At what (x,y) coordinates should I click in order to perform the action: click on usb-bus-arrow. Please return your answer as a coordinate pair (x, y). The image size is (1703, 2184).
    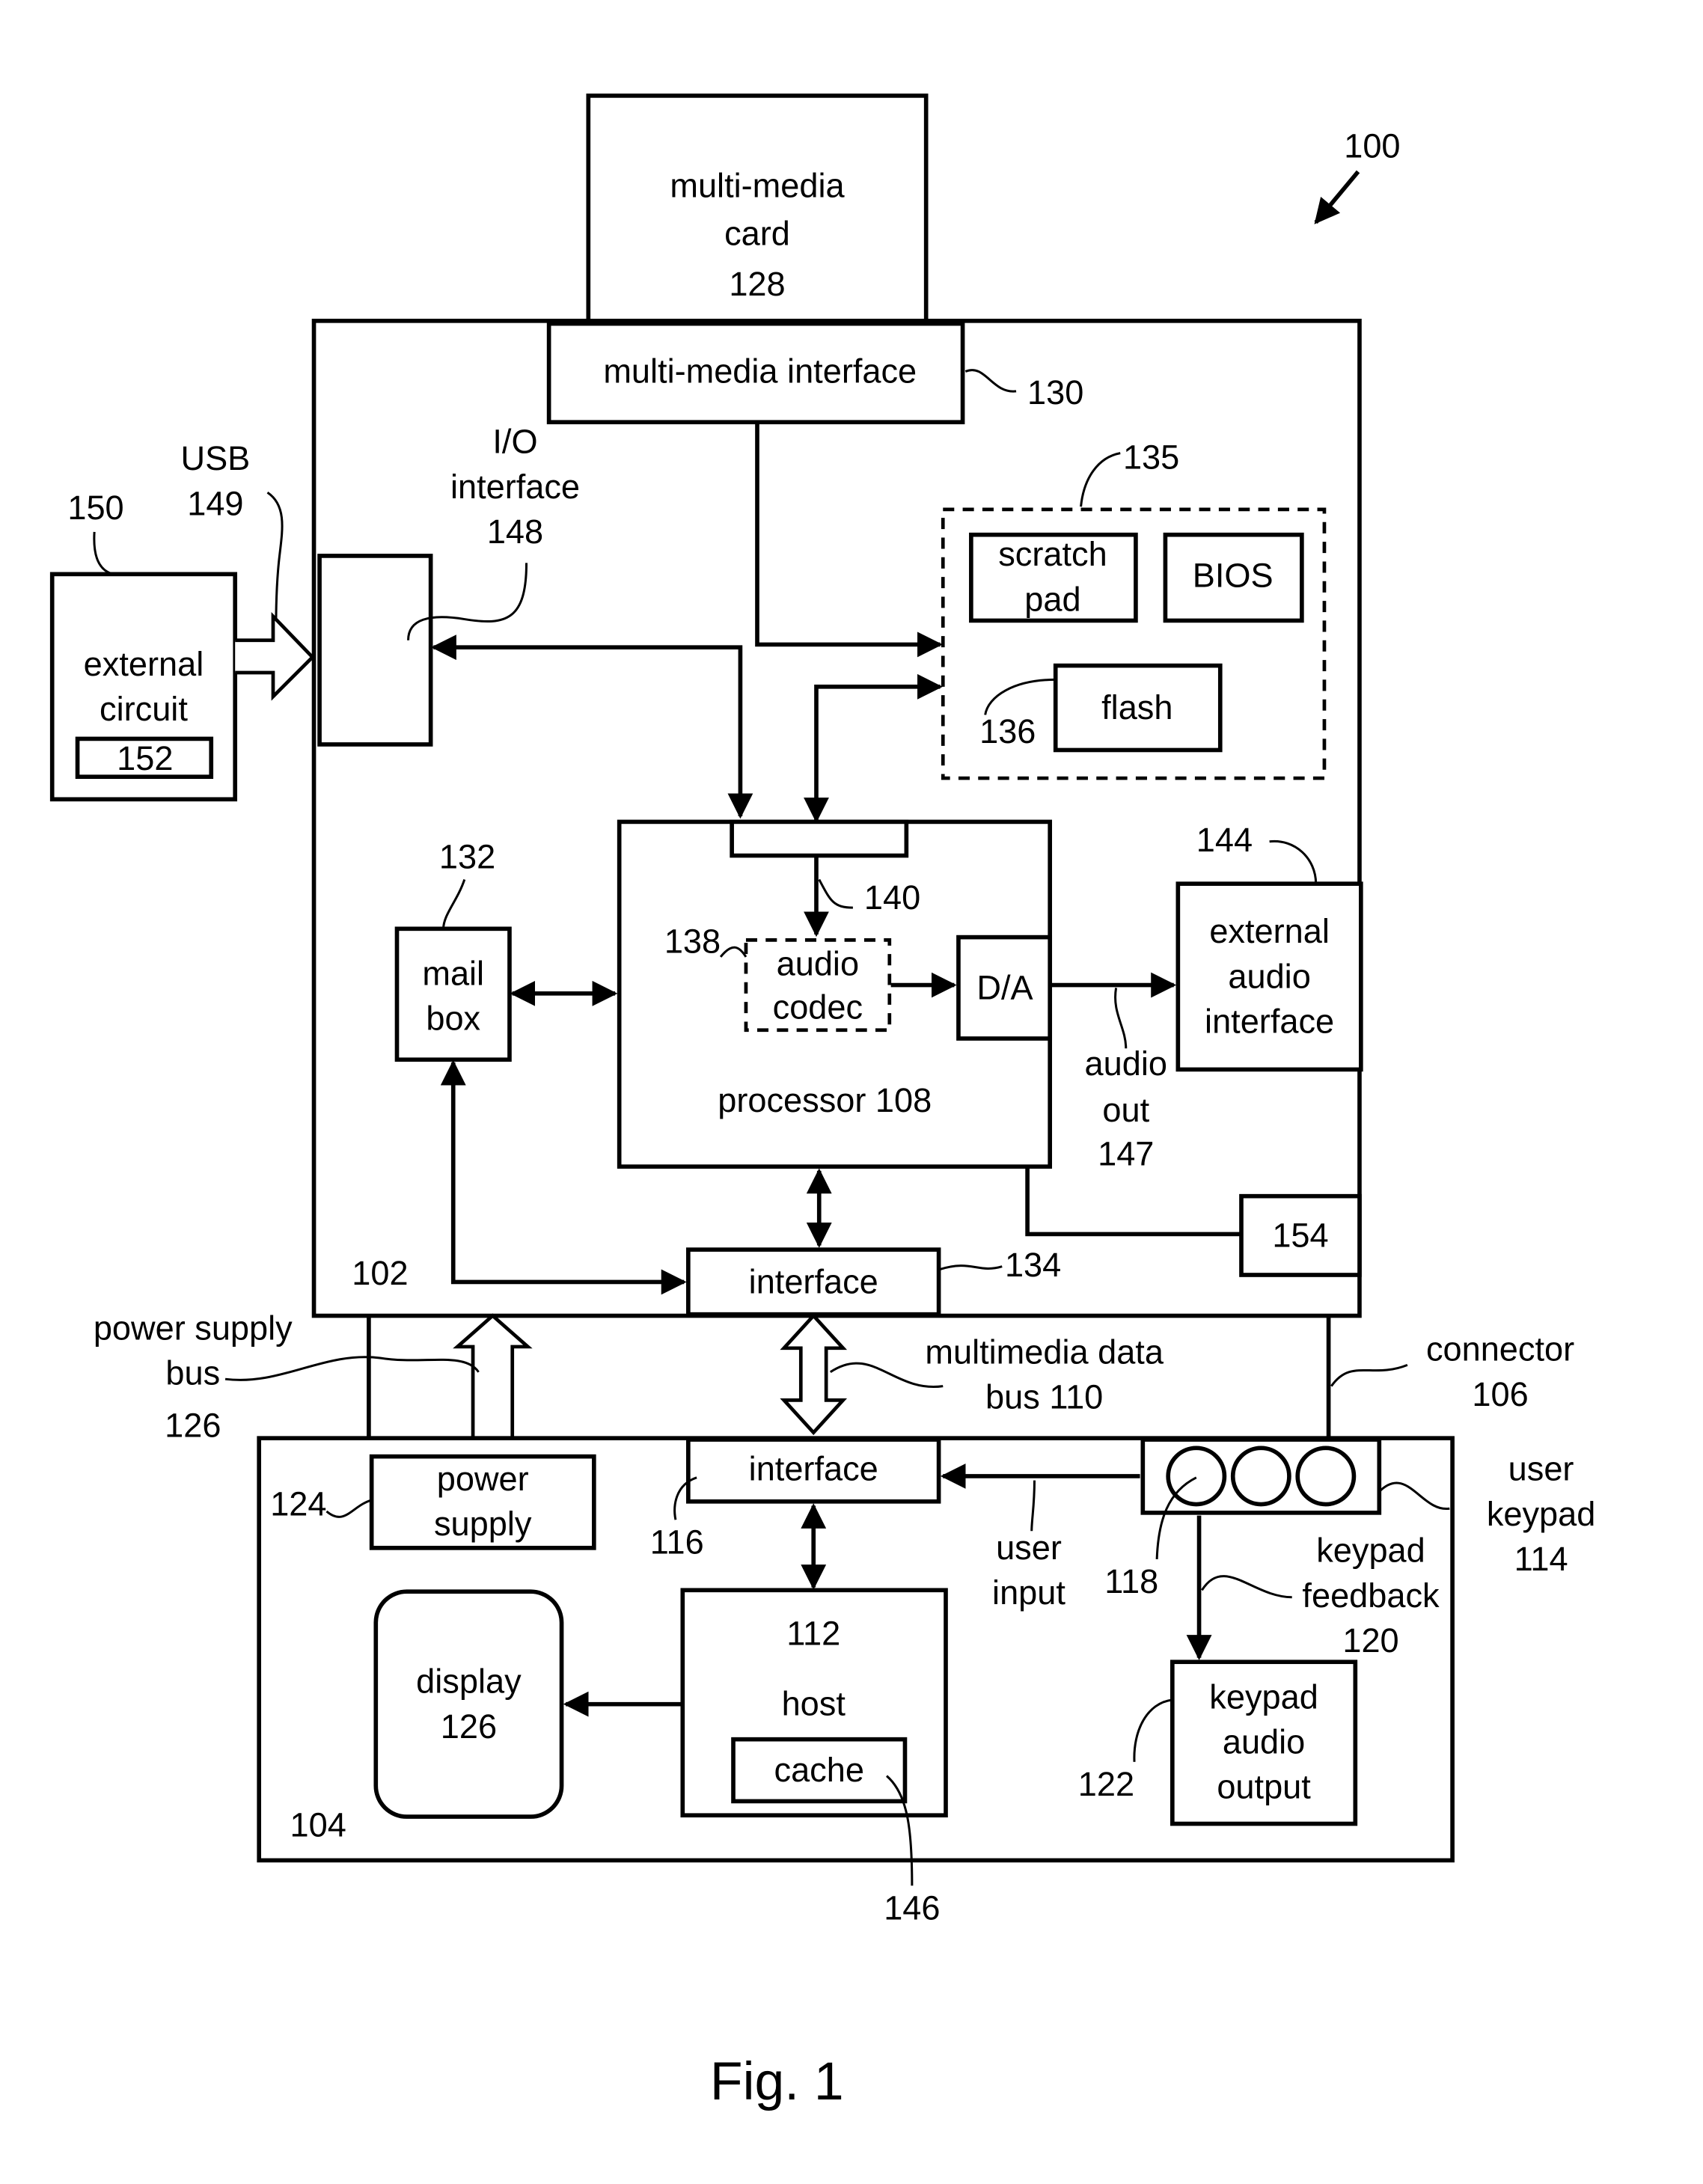
    Looking at the image, I should click on (275, 656).